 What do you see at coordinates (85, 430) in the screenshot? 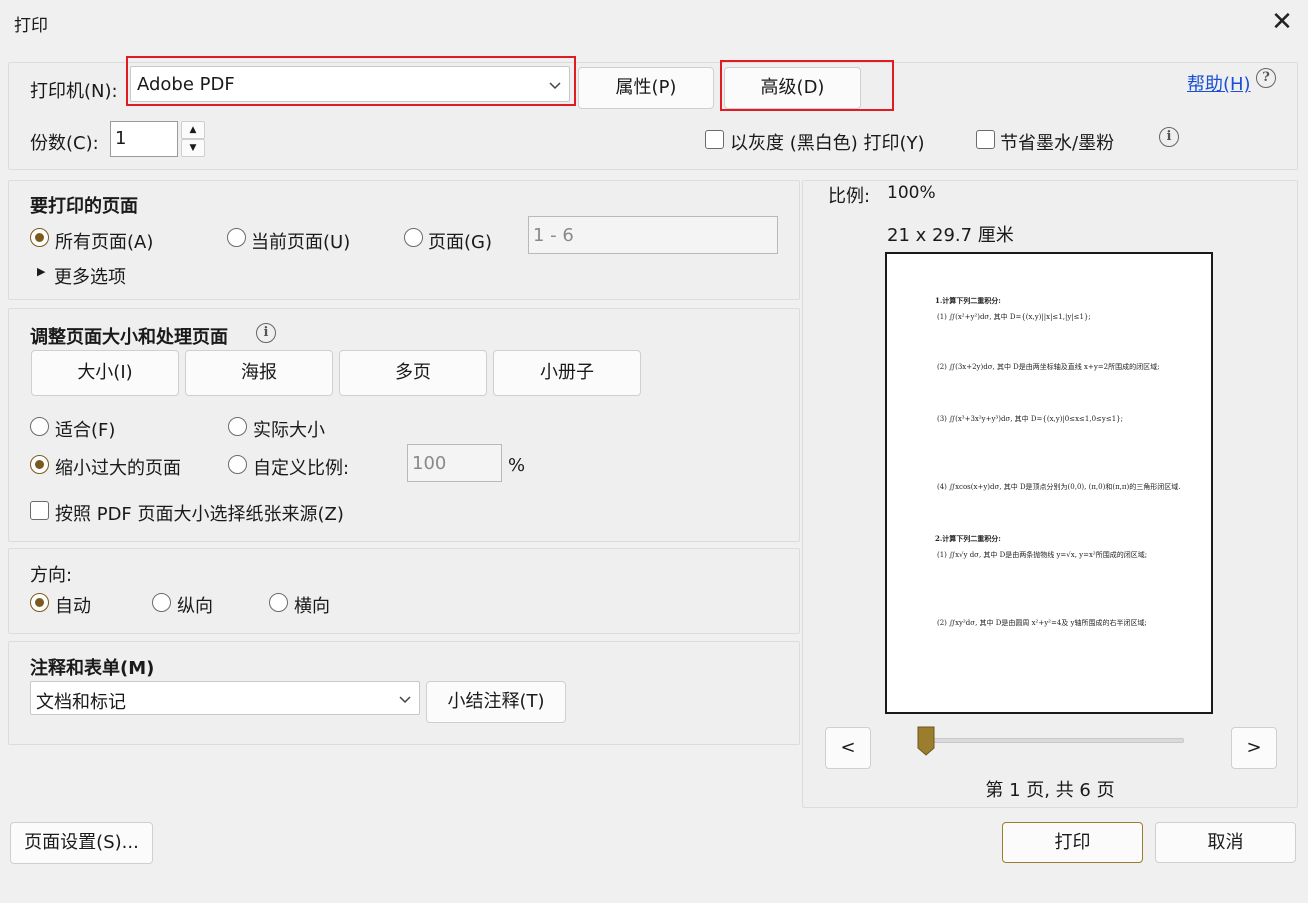
I see `fit-label: 适合(F)` at bounding box center [85, 430].